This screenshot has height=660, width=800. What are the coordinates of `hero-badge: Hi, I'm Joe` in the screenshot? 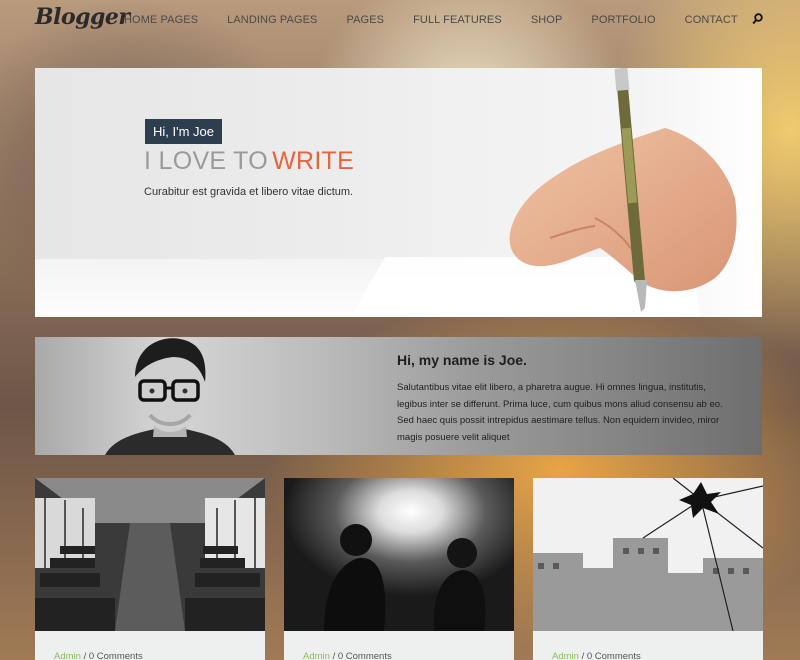 It's located at (183, 131).